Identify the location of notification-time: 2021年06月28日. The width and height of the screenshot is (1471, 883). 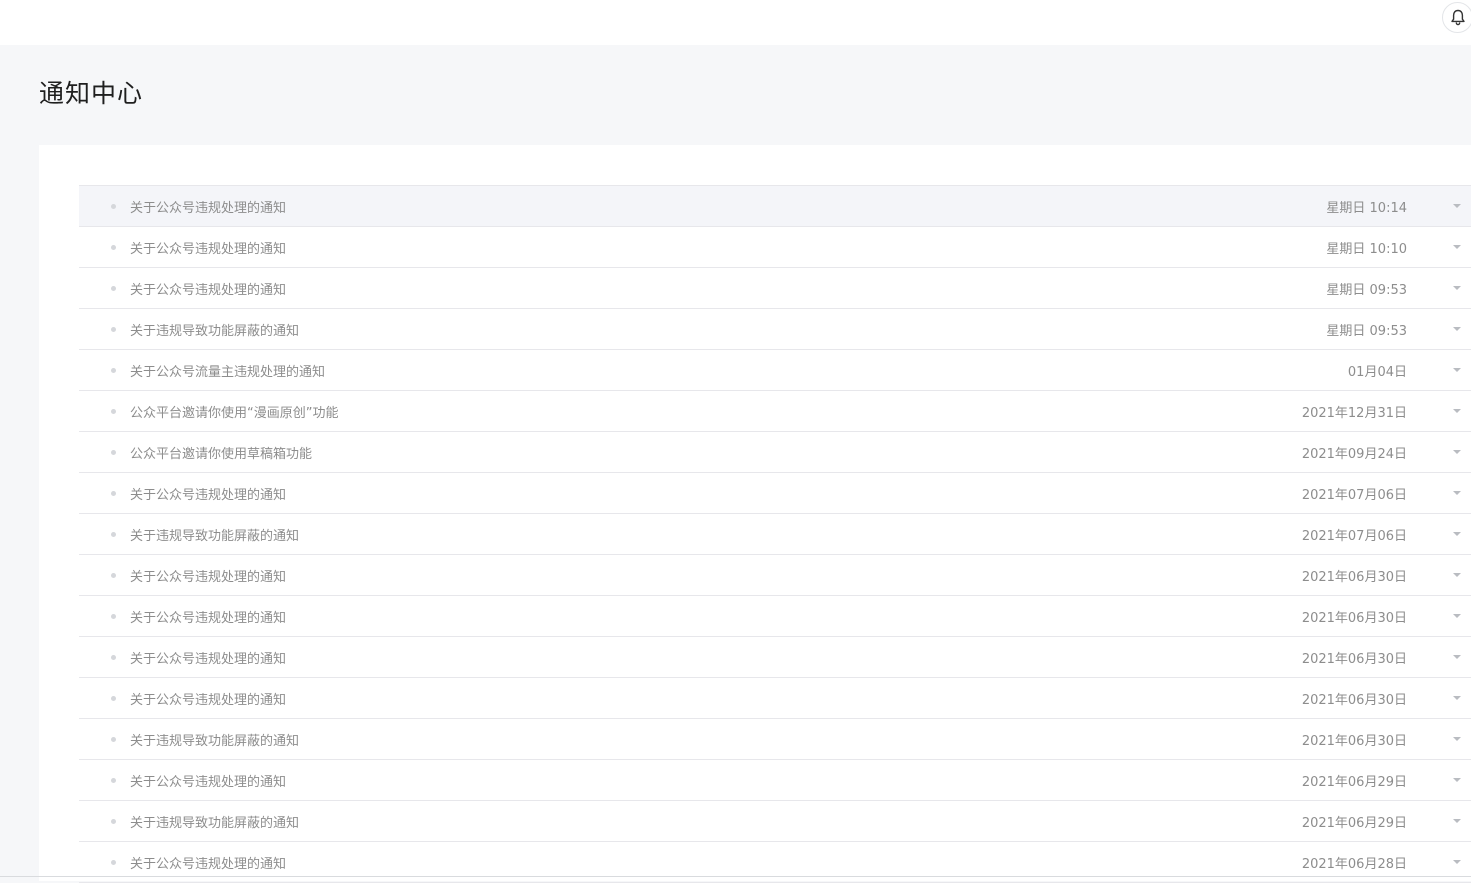
(1354, 864).